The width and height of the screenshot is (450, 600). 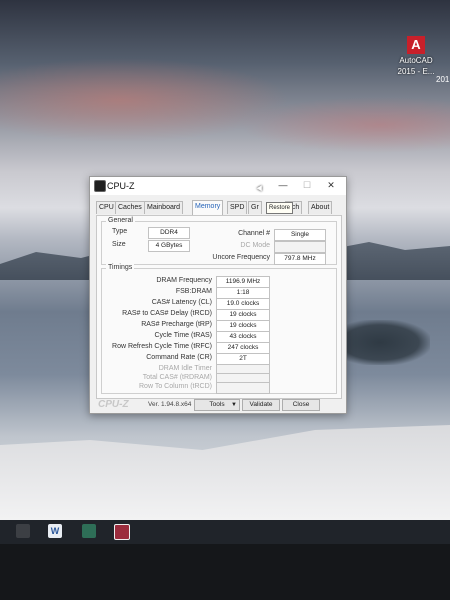 What do you see at coordinates (167, 313) in the screenshot?
I see `timing-label: RAS# to CAS# Delay (tRCD)` at bounding box center [167, 313].